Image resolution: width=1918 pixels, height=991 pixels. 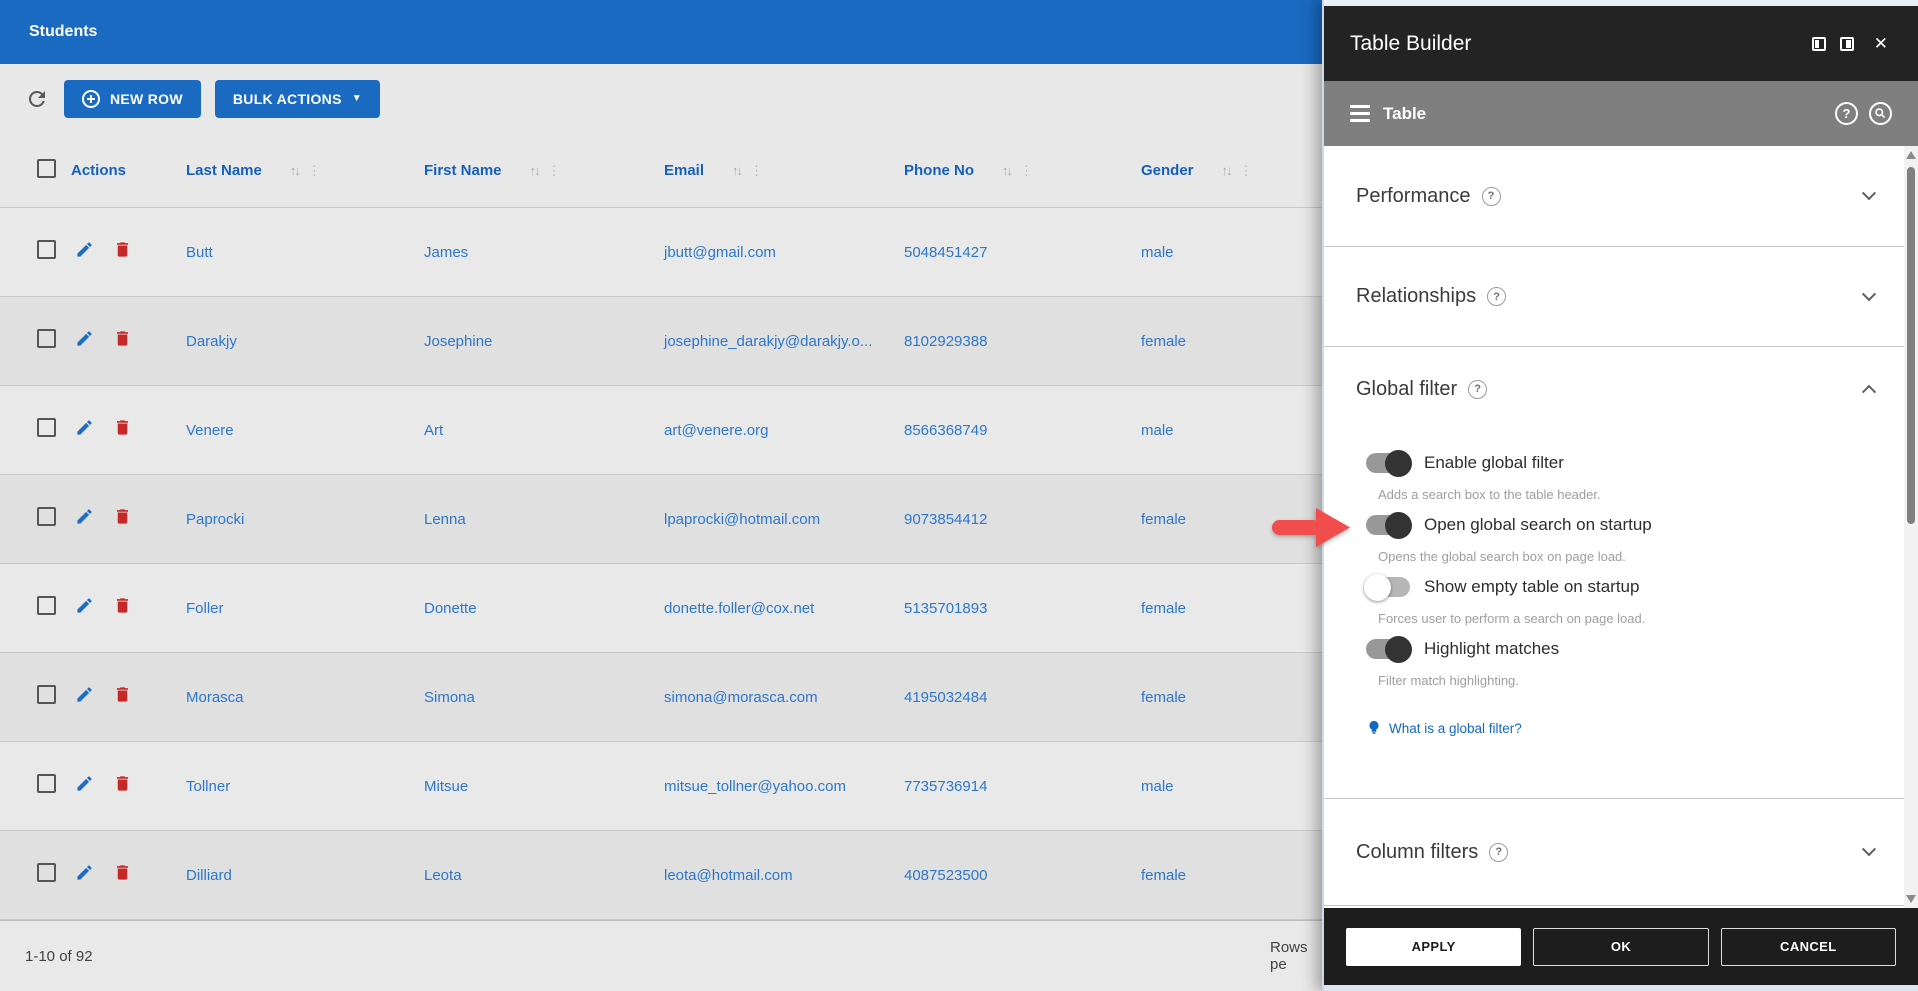 I want to click on panel-scrollbar, so click(x=1911, y=527).